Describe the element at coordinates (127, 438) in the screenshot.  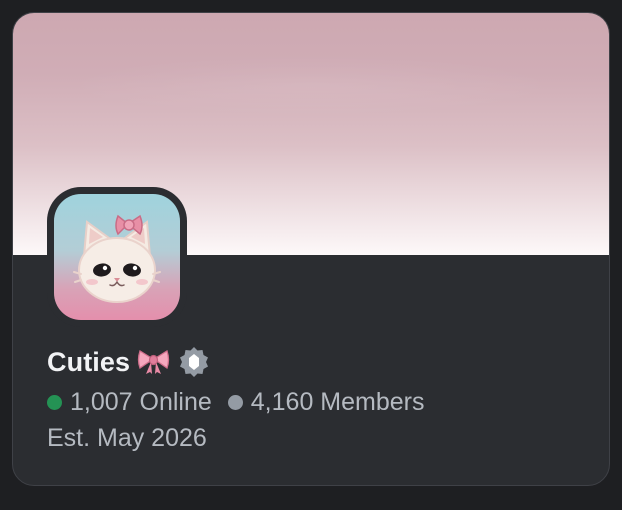
I see `established-date: Est. May 2026` at that location.